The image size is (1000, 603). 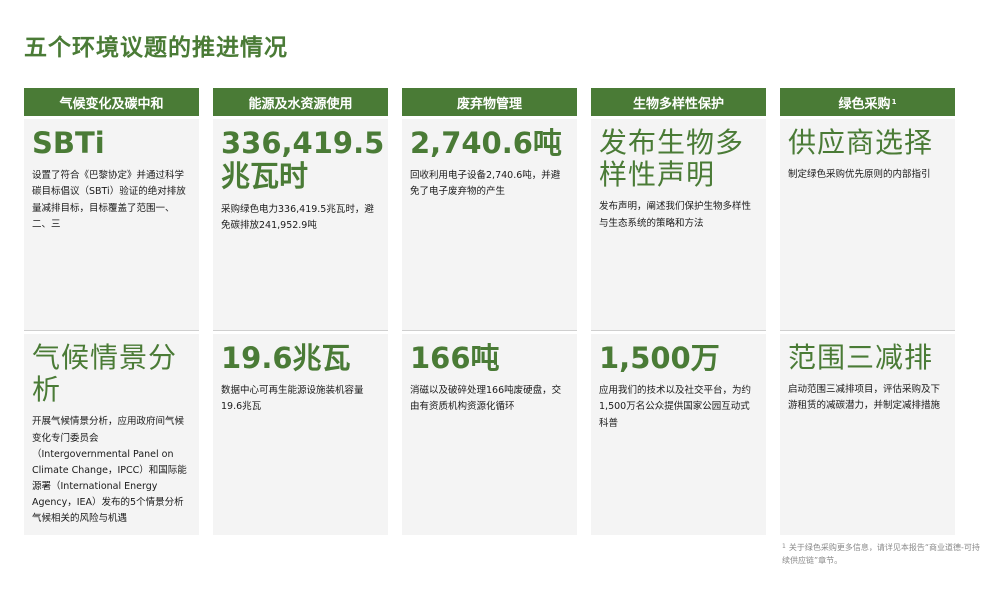 What do you see at coordinates (300, 434) in the screenshot?
I see `bottom-card: 19.6兆瓦 数据中心可再生能源设施装机容量19.6兆瓦` at bounding box center [300, 434].